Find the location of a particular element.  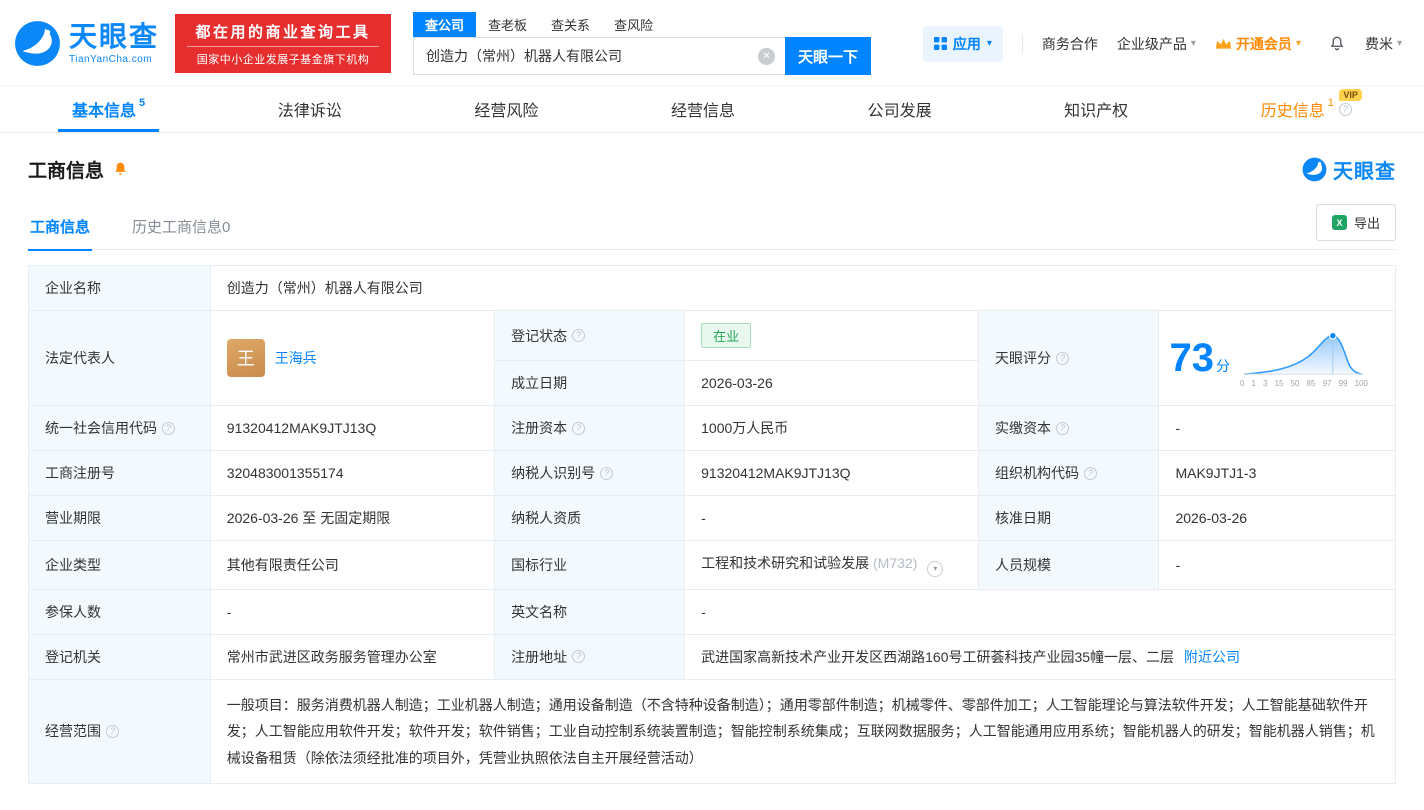

notification-bell-icon is located at coordinates (1337, 44).